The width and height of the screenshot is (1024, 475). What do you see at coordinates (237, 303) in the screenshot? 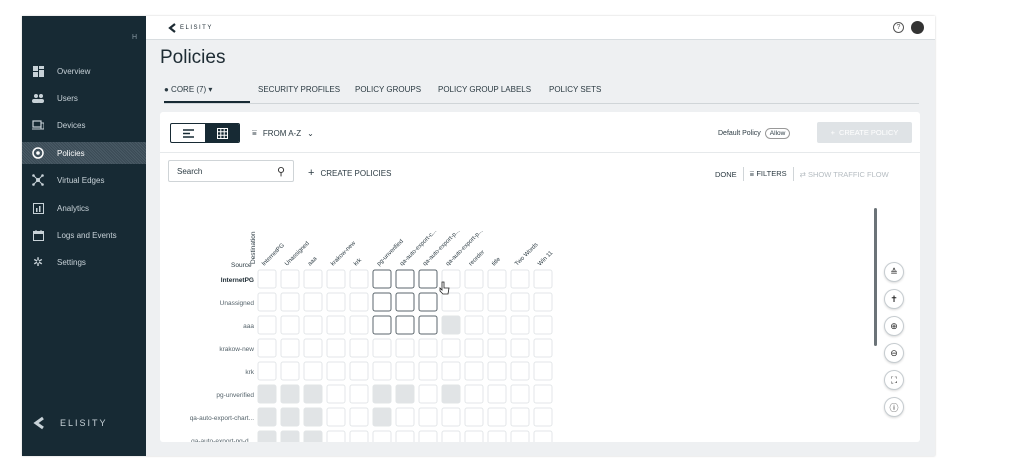
I see `row-header: Unassigned` at bounding box center [237, 303].